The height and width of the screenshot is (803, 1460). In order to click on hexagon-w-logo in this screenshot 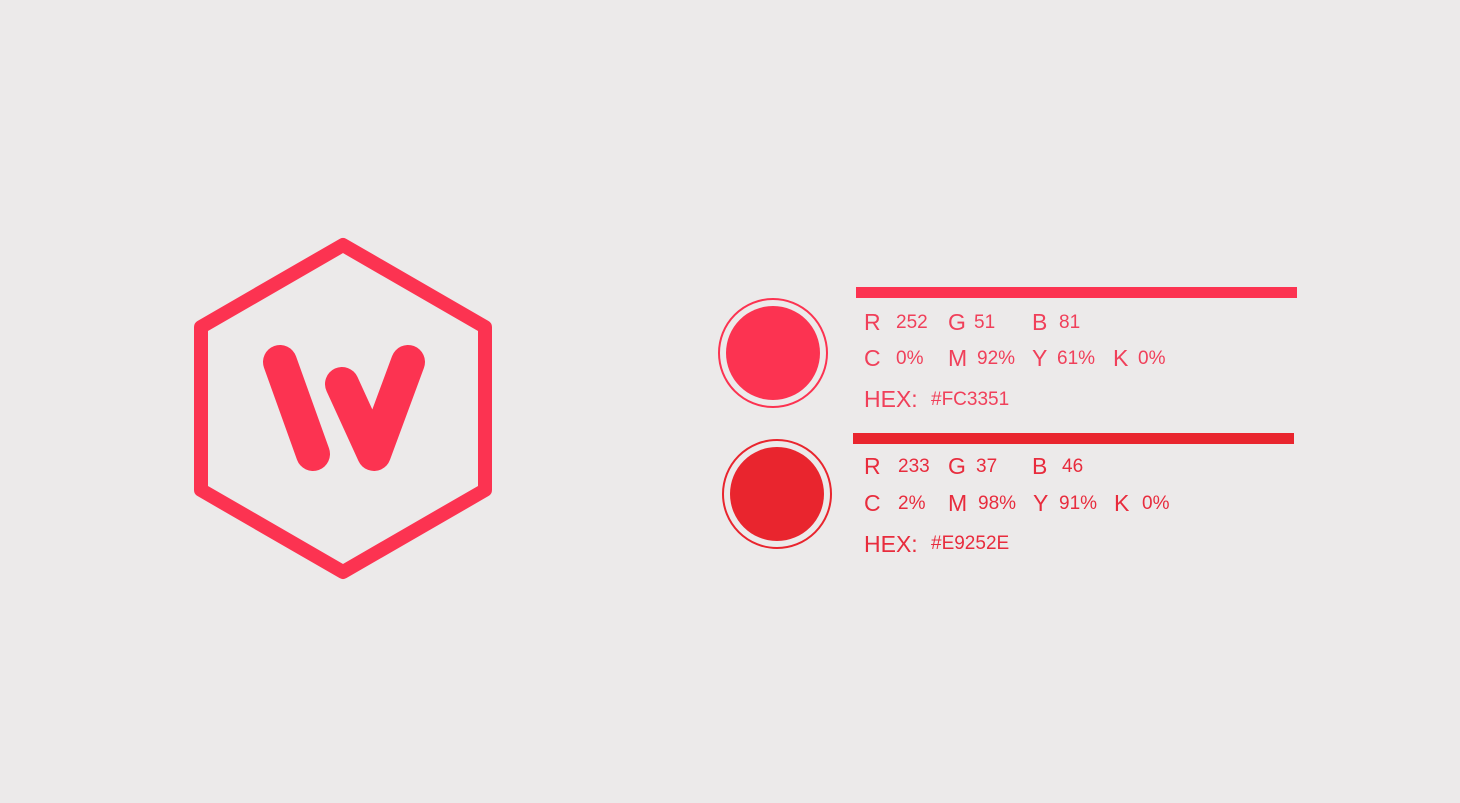, I will do `click(343, 408)`.